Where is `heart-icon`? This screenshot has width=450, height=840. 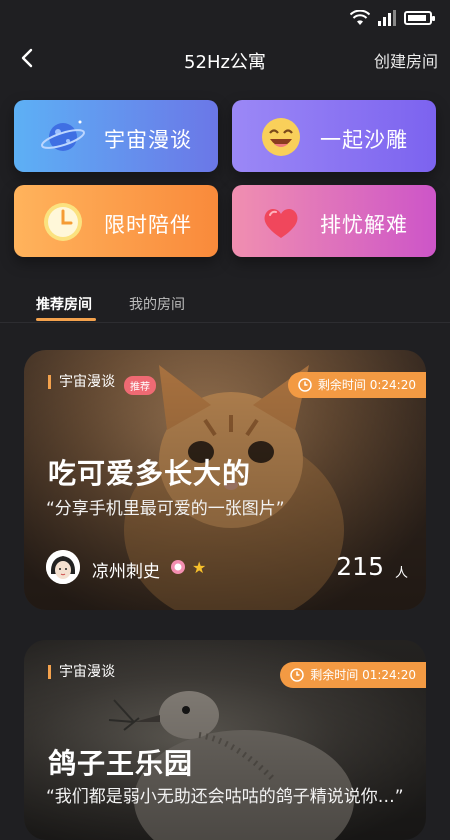
heart-icon is located at coordinates (281, 223).